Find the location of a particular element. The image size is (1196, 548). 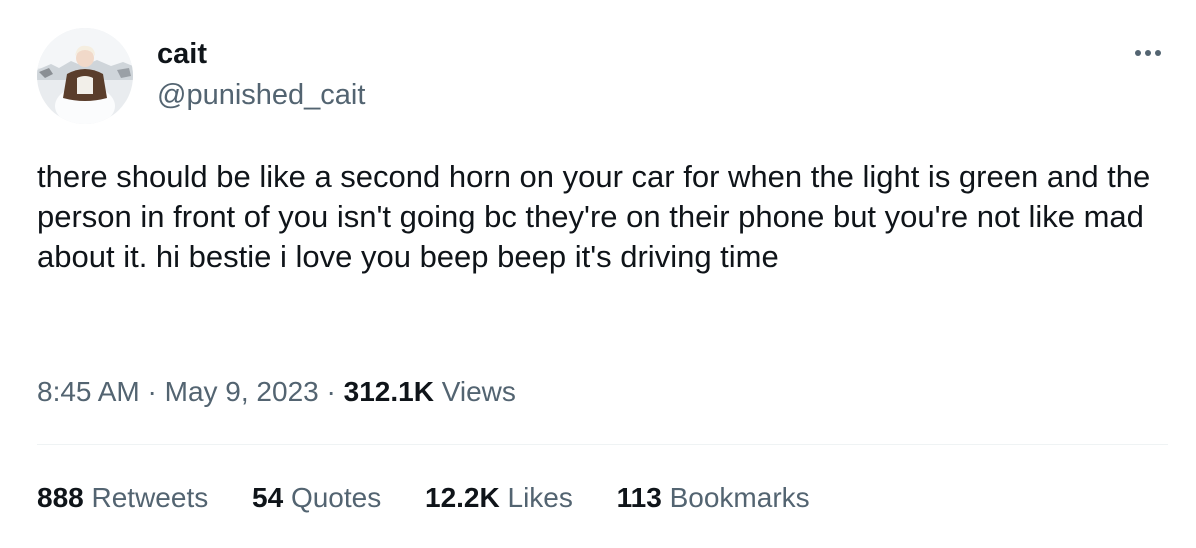

avatar-image is located at coordinates (85, 76).